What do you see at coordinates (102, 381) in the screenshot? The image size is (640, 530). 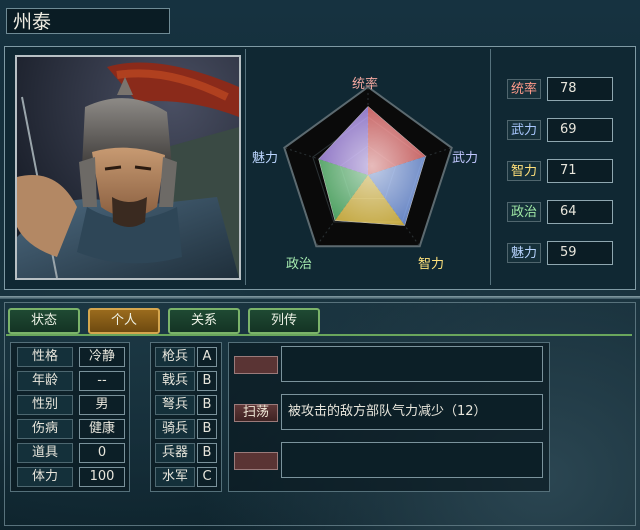 I see `personal-value: --` at bounding box center [102, 381].